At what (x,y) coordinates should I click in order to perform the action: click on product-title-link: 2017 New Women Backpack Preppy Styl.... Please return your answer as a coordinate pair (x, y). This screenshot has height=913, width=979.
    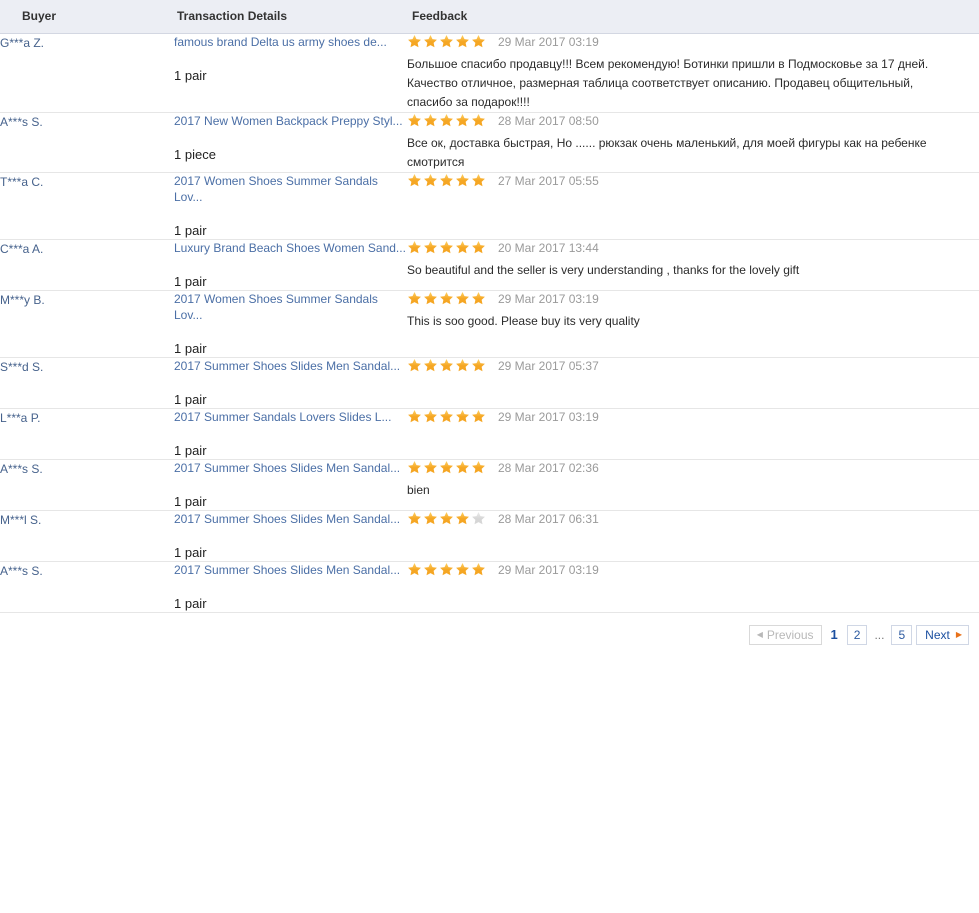
    Looking at the image, I should click on (290, 121).